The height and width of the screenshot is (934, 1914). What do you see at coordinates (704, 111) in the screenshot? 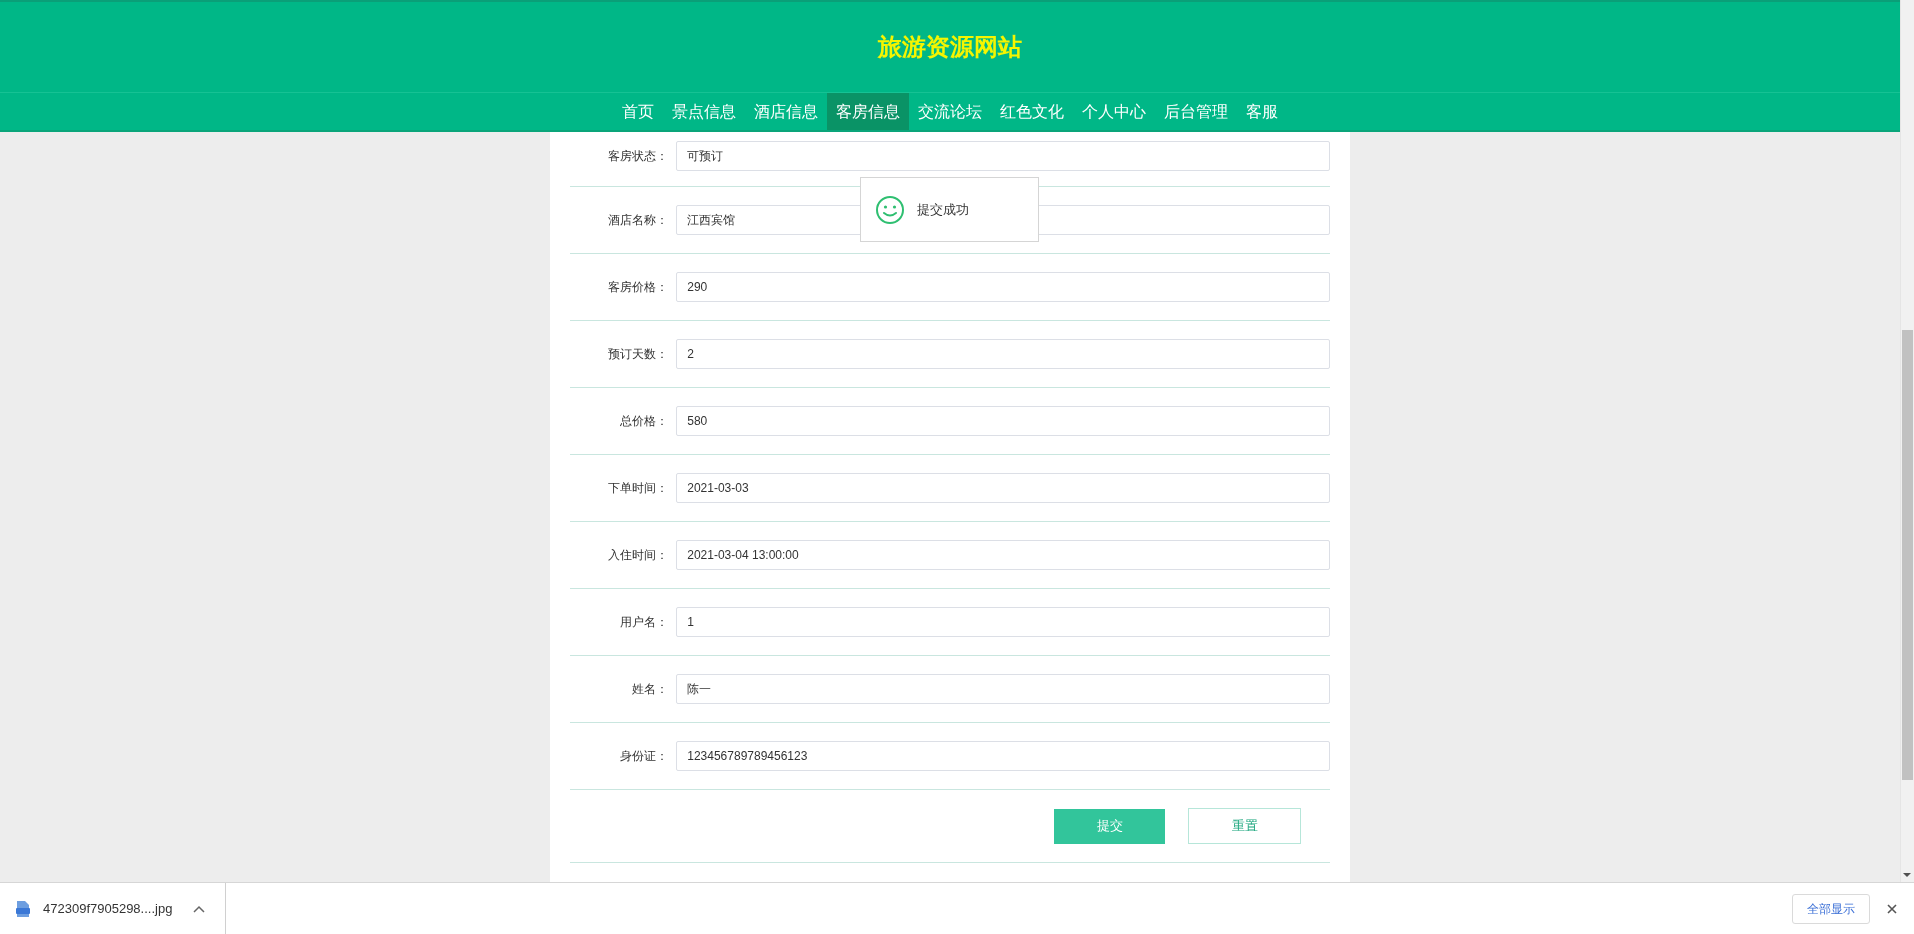
I see `nav-tab: 景点信息` at bounding box center [704, 111].